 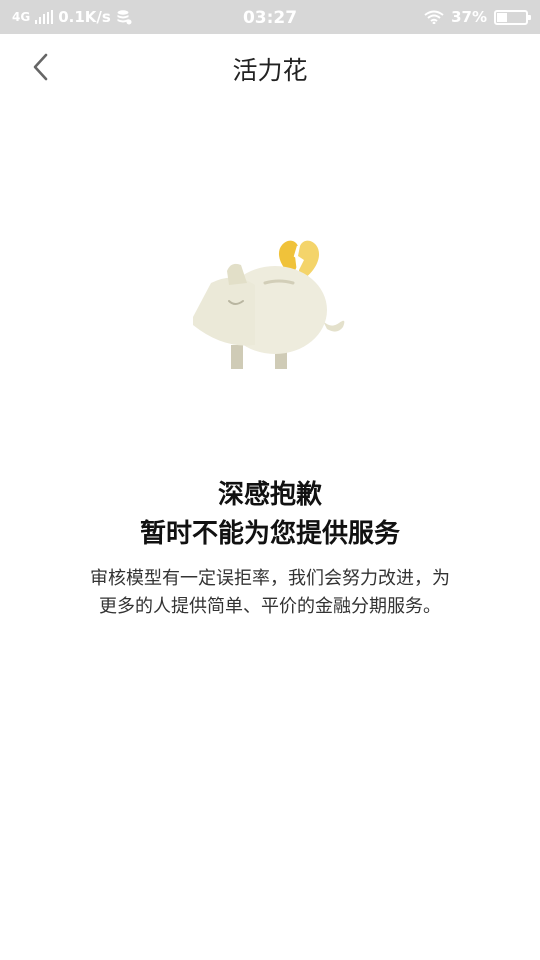 I want to click on page-title: 活力花, so click(x=270, y=70).